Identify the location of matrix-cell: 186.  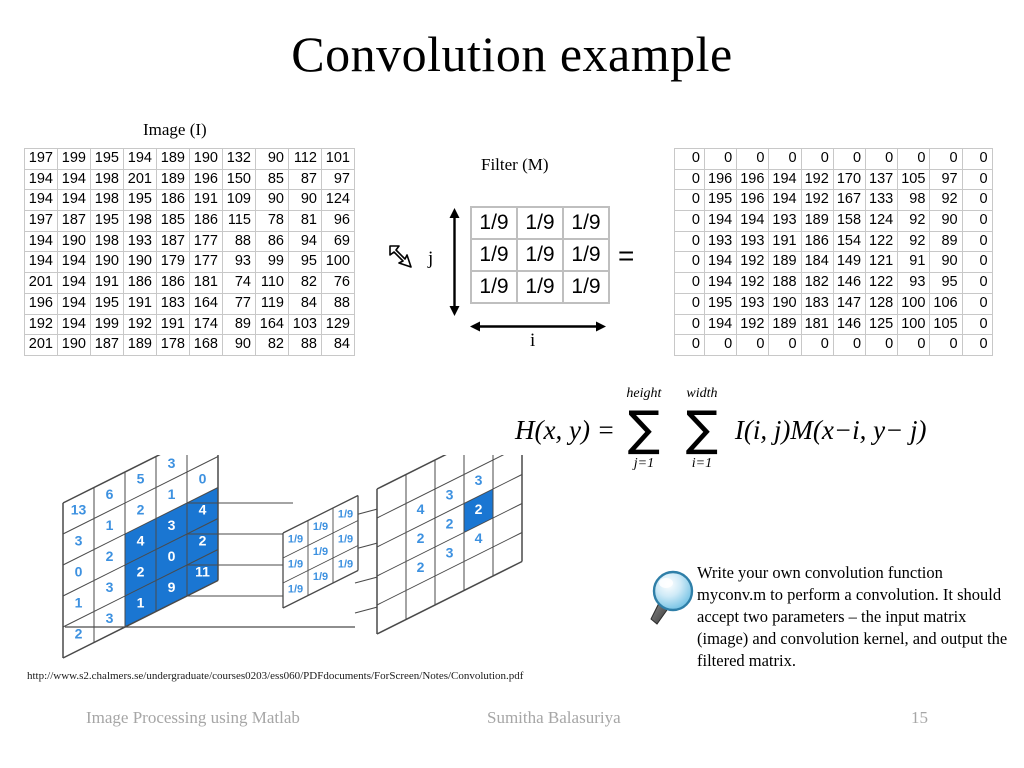
(140, 283).